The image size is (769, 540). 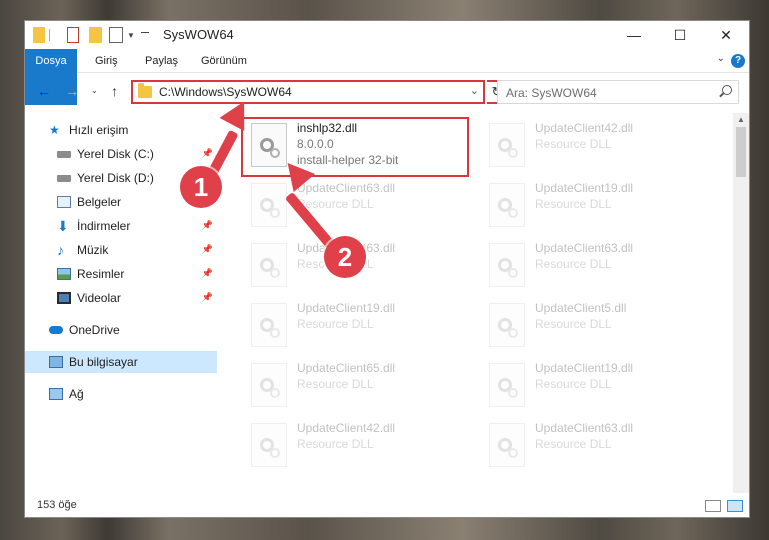 What do you see at coordinates (741, 303) in the screenshot?
I see `vertical-scrollbar: ▲` at bounding box center [741, 303].